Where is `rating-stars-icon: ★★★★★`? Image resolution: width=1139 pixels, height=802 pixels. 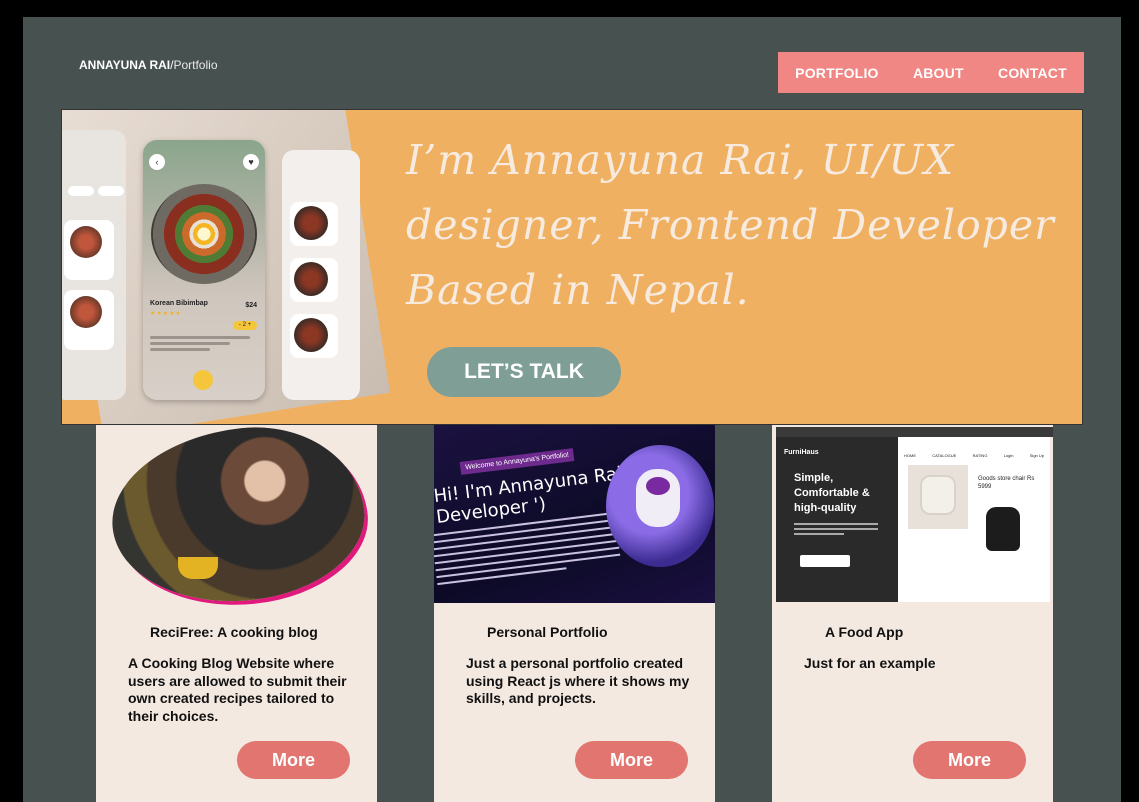
rating-stars-icon: ★★★★★ is located at coordinates (166, 314).